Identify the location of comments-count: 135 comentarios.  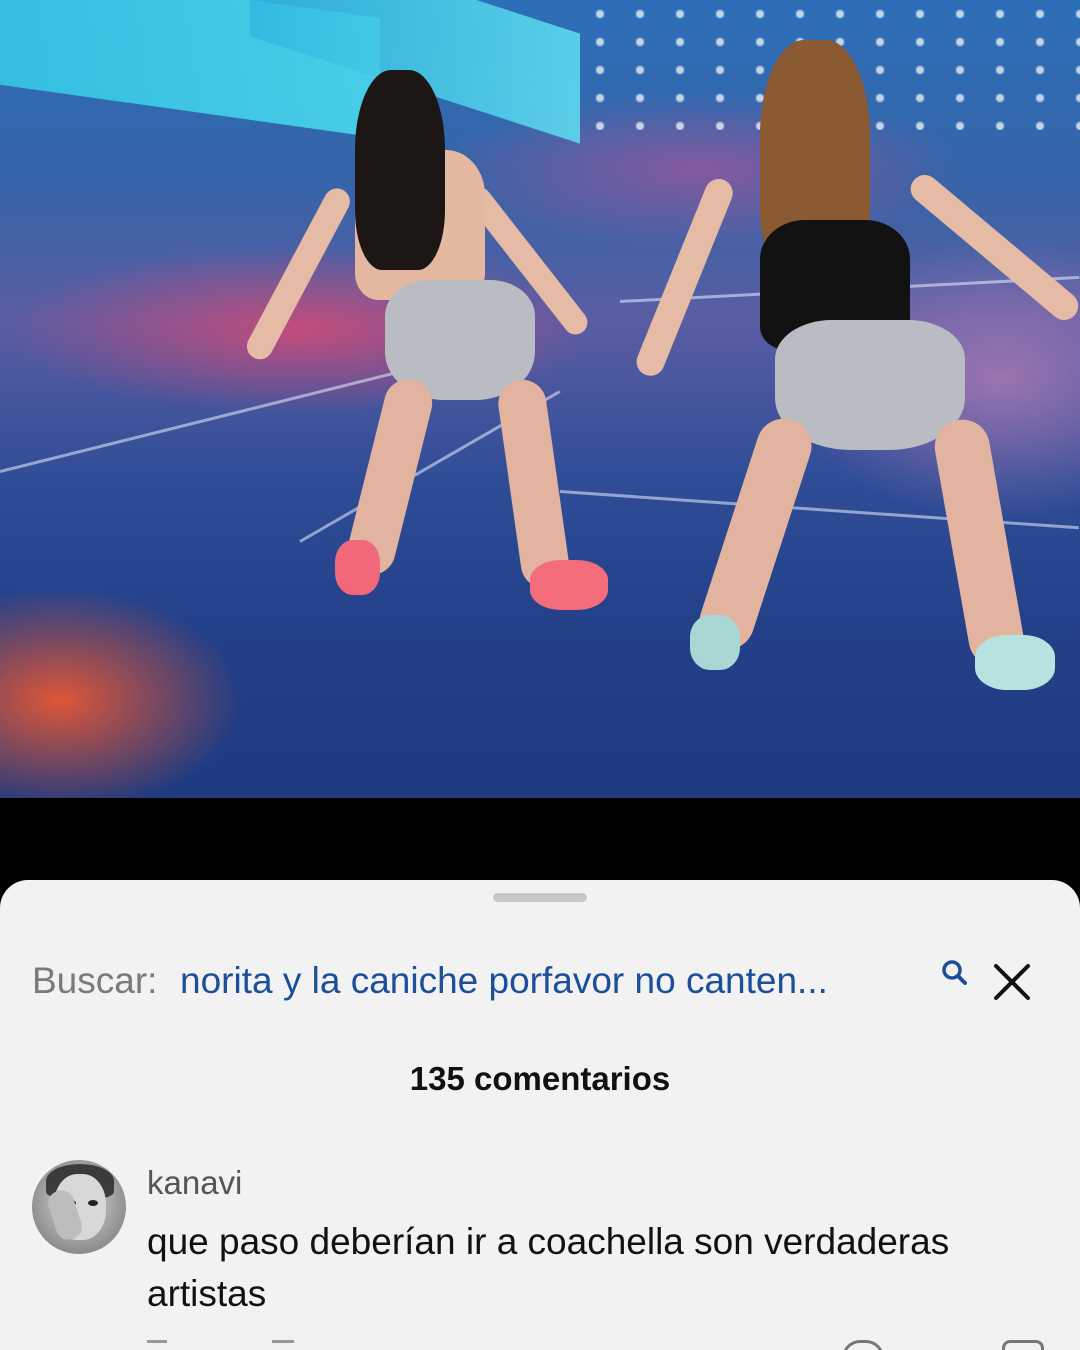
(540, 1078).